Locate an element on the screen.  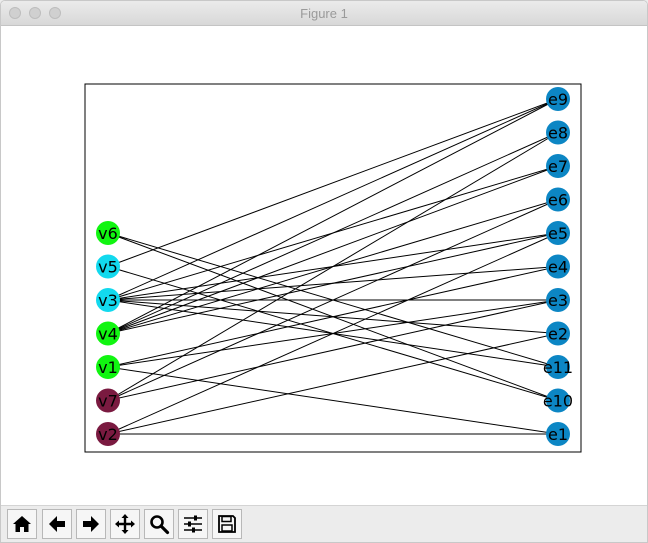
window-title: Figure 1 is located at coordinates (324, 13).